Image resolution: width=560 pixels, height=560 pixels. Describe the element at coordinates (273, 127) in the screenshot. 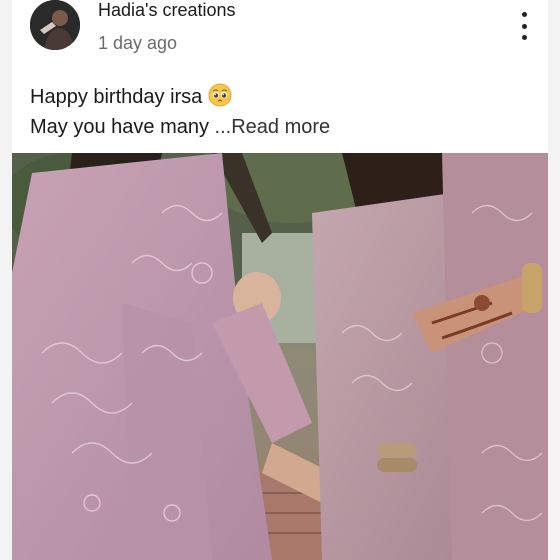

I see `read-more-link: ...Read more` at that location.